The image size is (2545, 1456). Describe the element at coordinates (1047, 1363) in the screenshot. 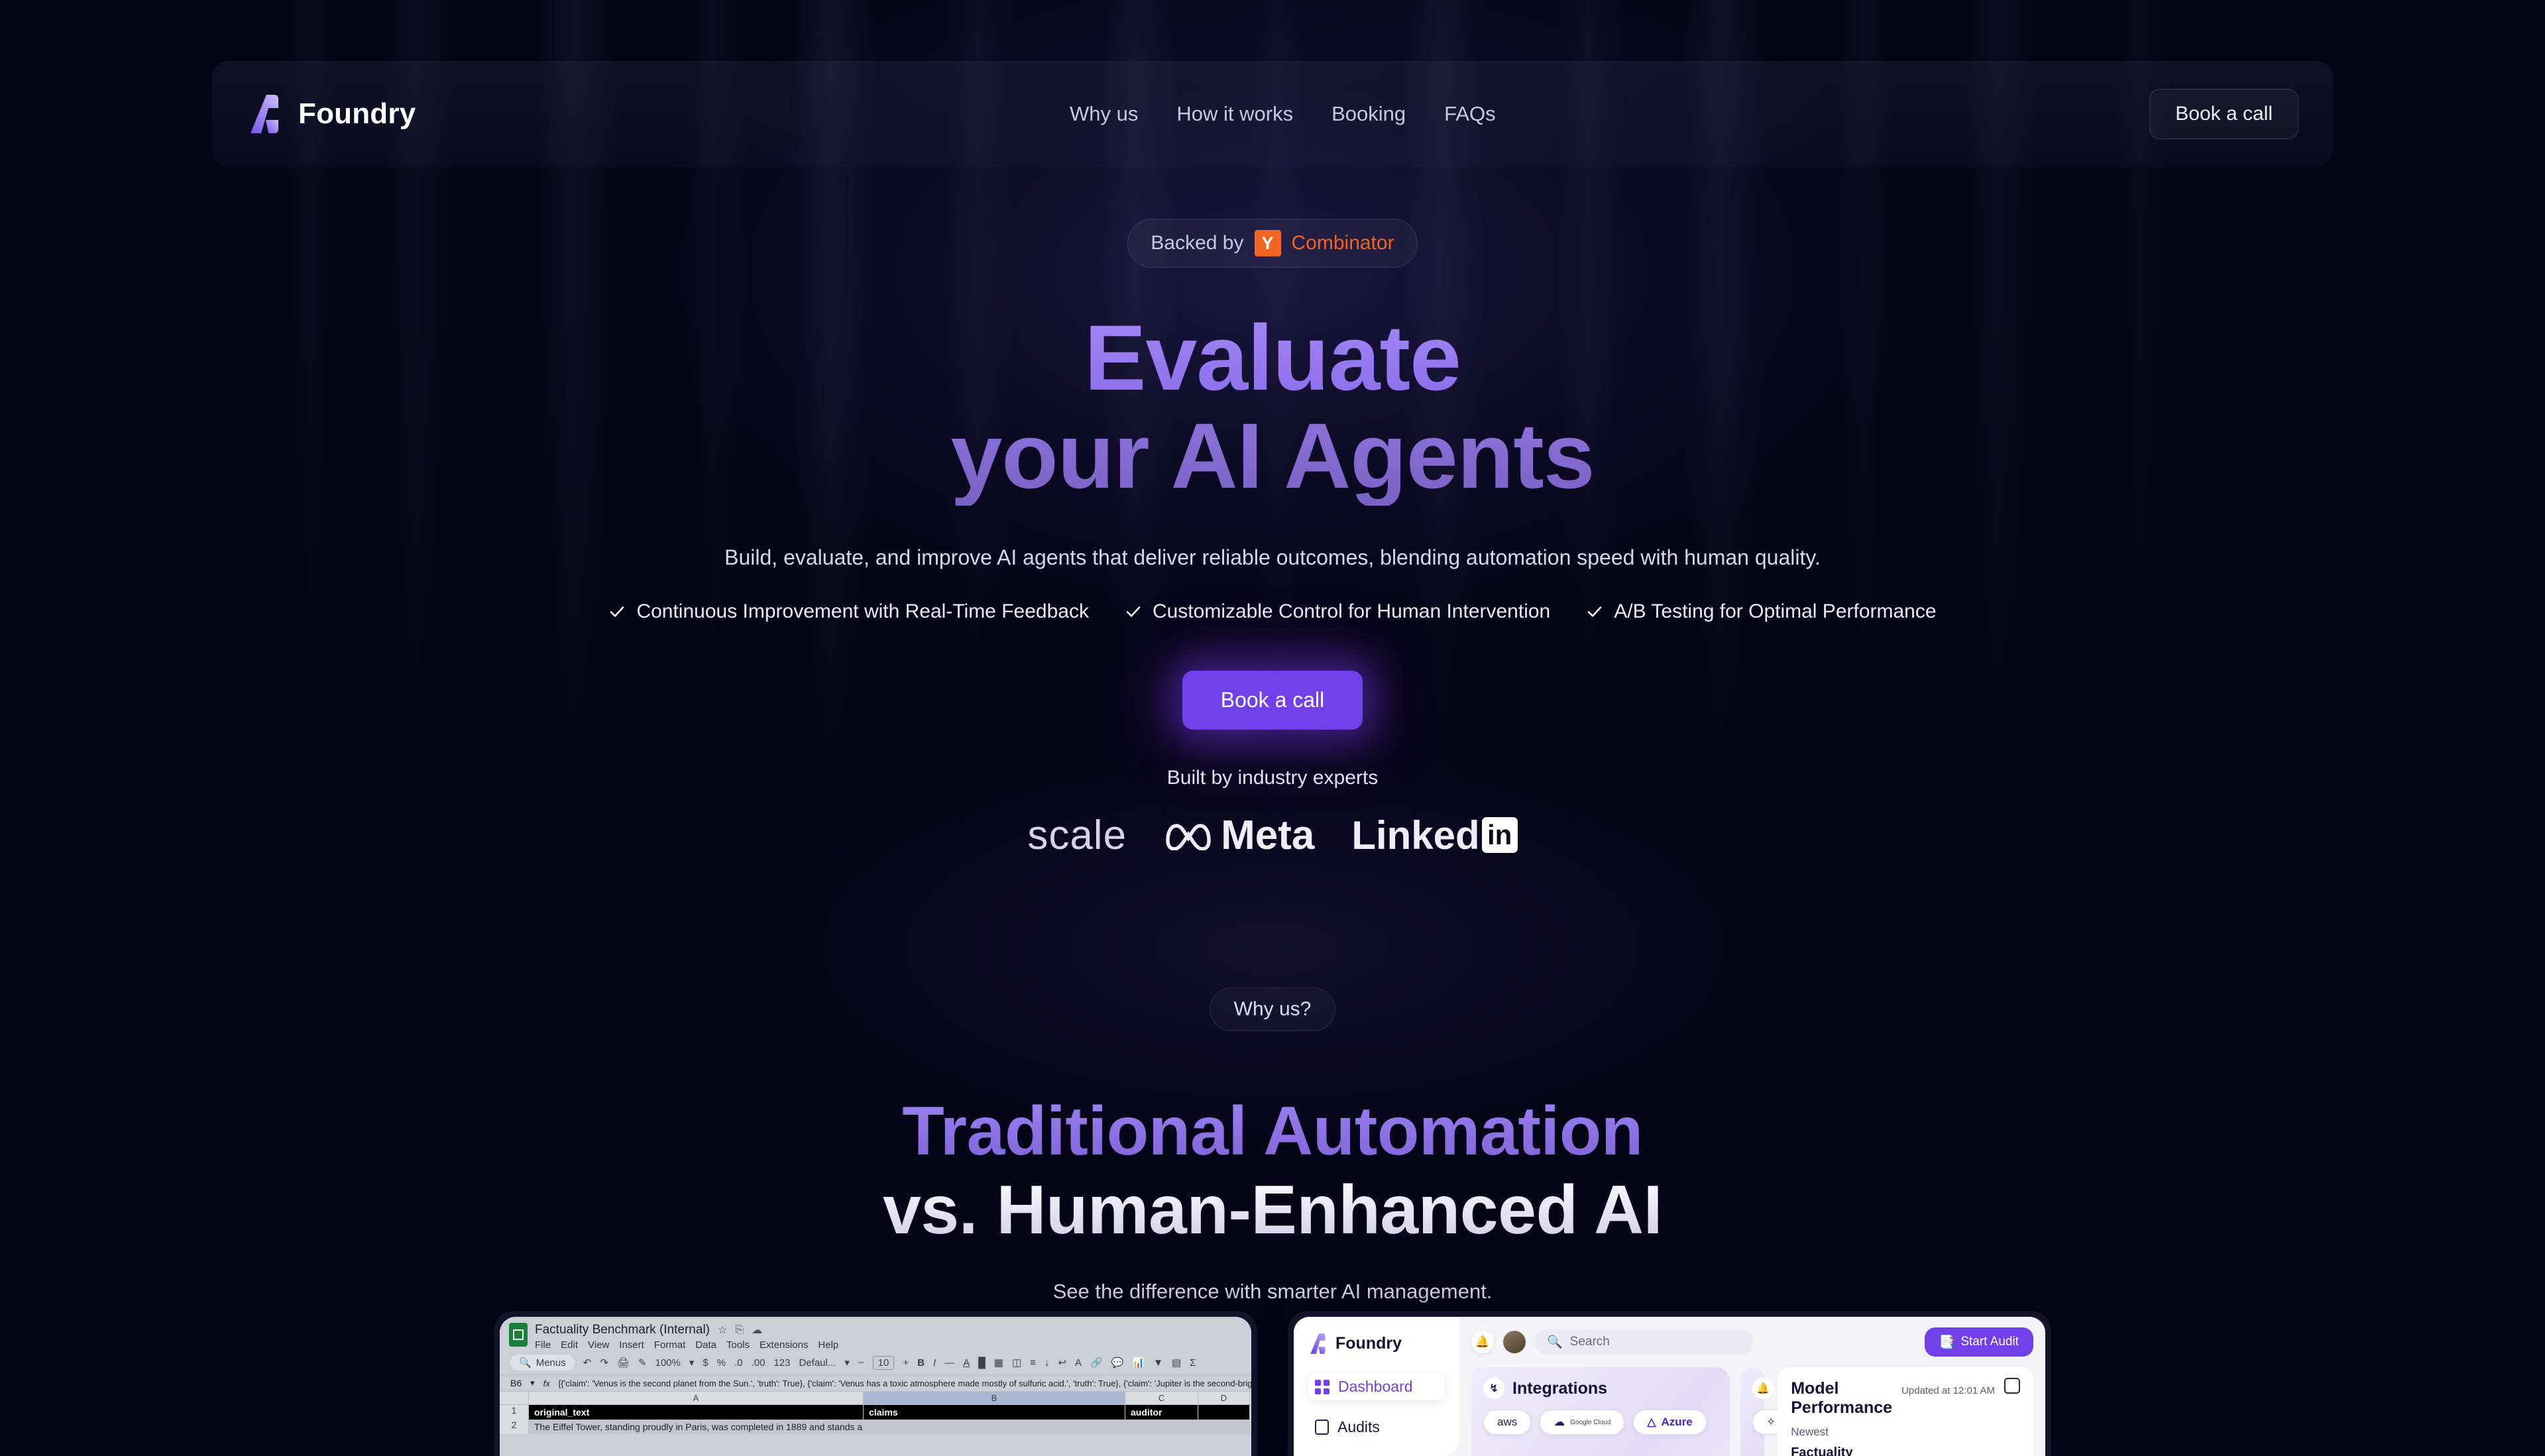

I see `vertical-align-icon: ↓` at that location.